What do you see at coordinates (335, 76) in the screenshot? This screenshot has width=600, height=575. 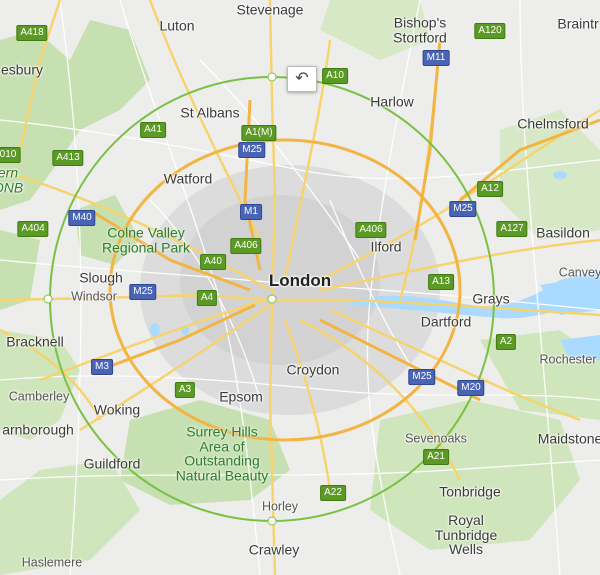 I see `road-shield-a10: A10` at bounding box center [335, 76].